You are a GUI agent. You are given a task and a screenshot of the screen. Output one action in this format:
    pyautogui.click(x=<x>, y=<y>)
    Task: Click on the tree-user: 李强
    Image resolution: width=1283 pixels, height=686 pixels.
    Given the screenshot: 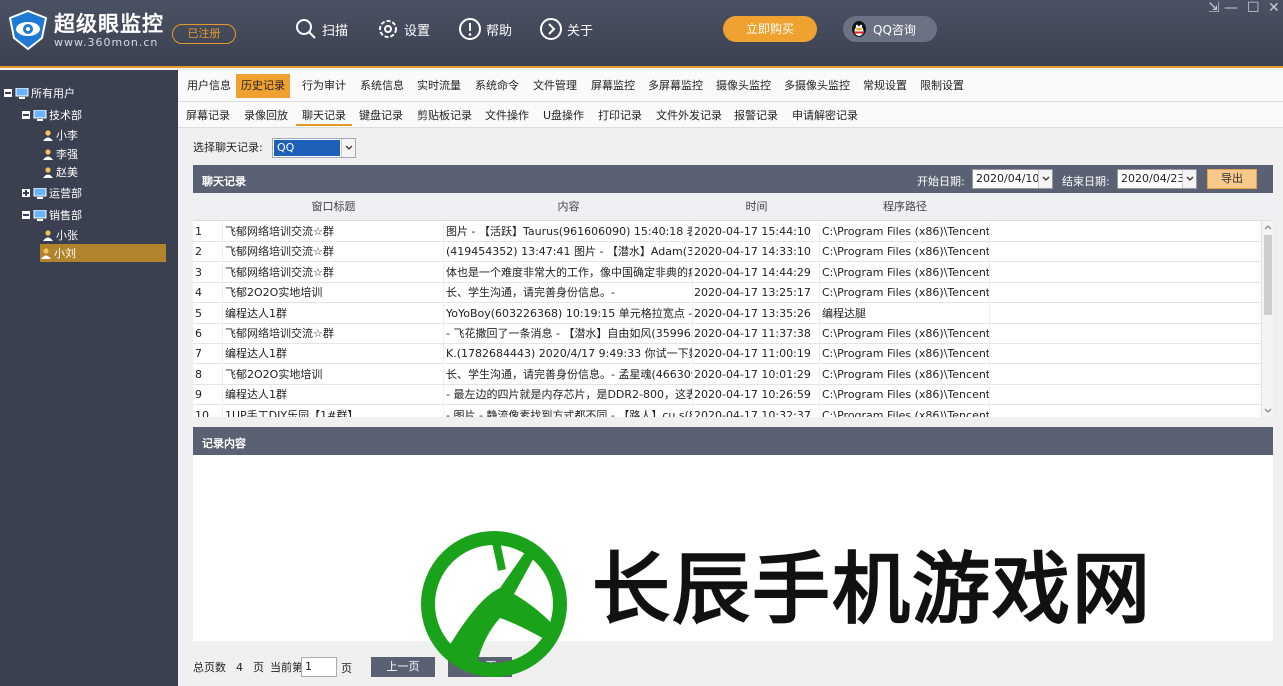 What is the action you would take?
    pyautogui.click(x=60, y=154)
    